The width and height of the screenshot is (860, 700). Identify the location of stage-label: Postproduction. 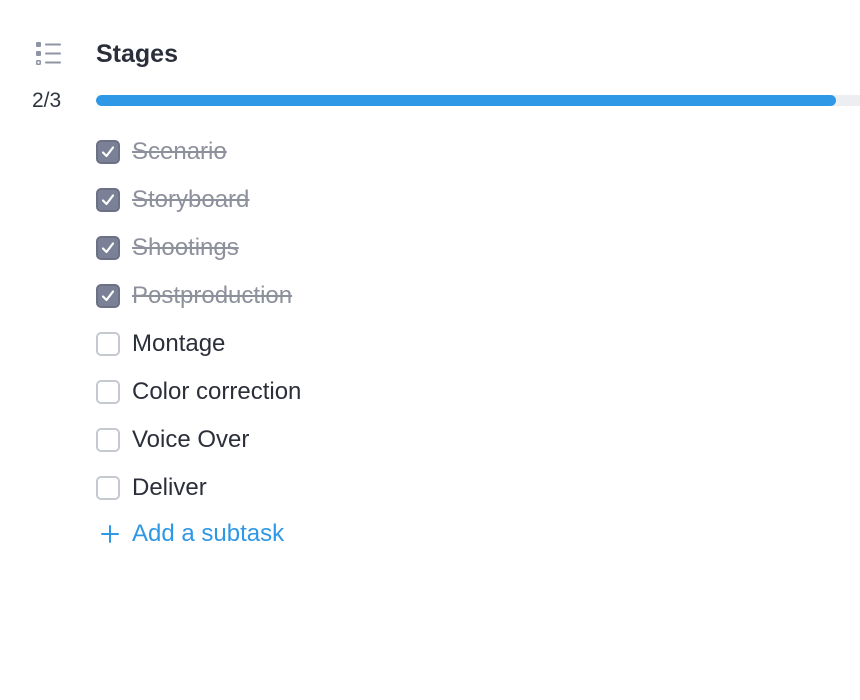
(212, 295).